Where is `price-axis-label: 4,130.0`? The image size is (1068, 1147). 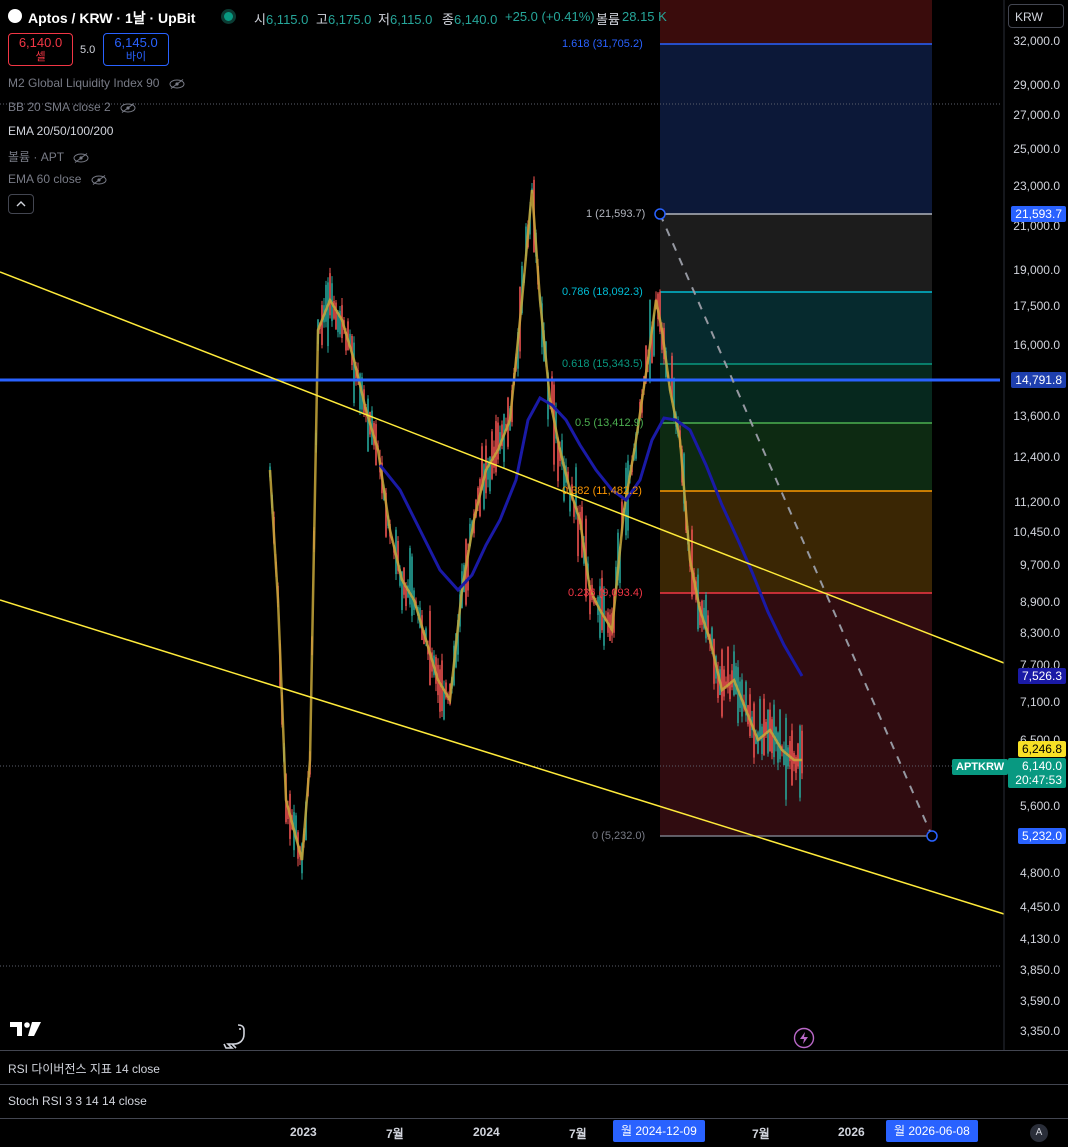
price-axis-label: 4,130.0 is located at coordinates (1039, 939).